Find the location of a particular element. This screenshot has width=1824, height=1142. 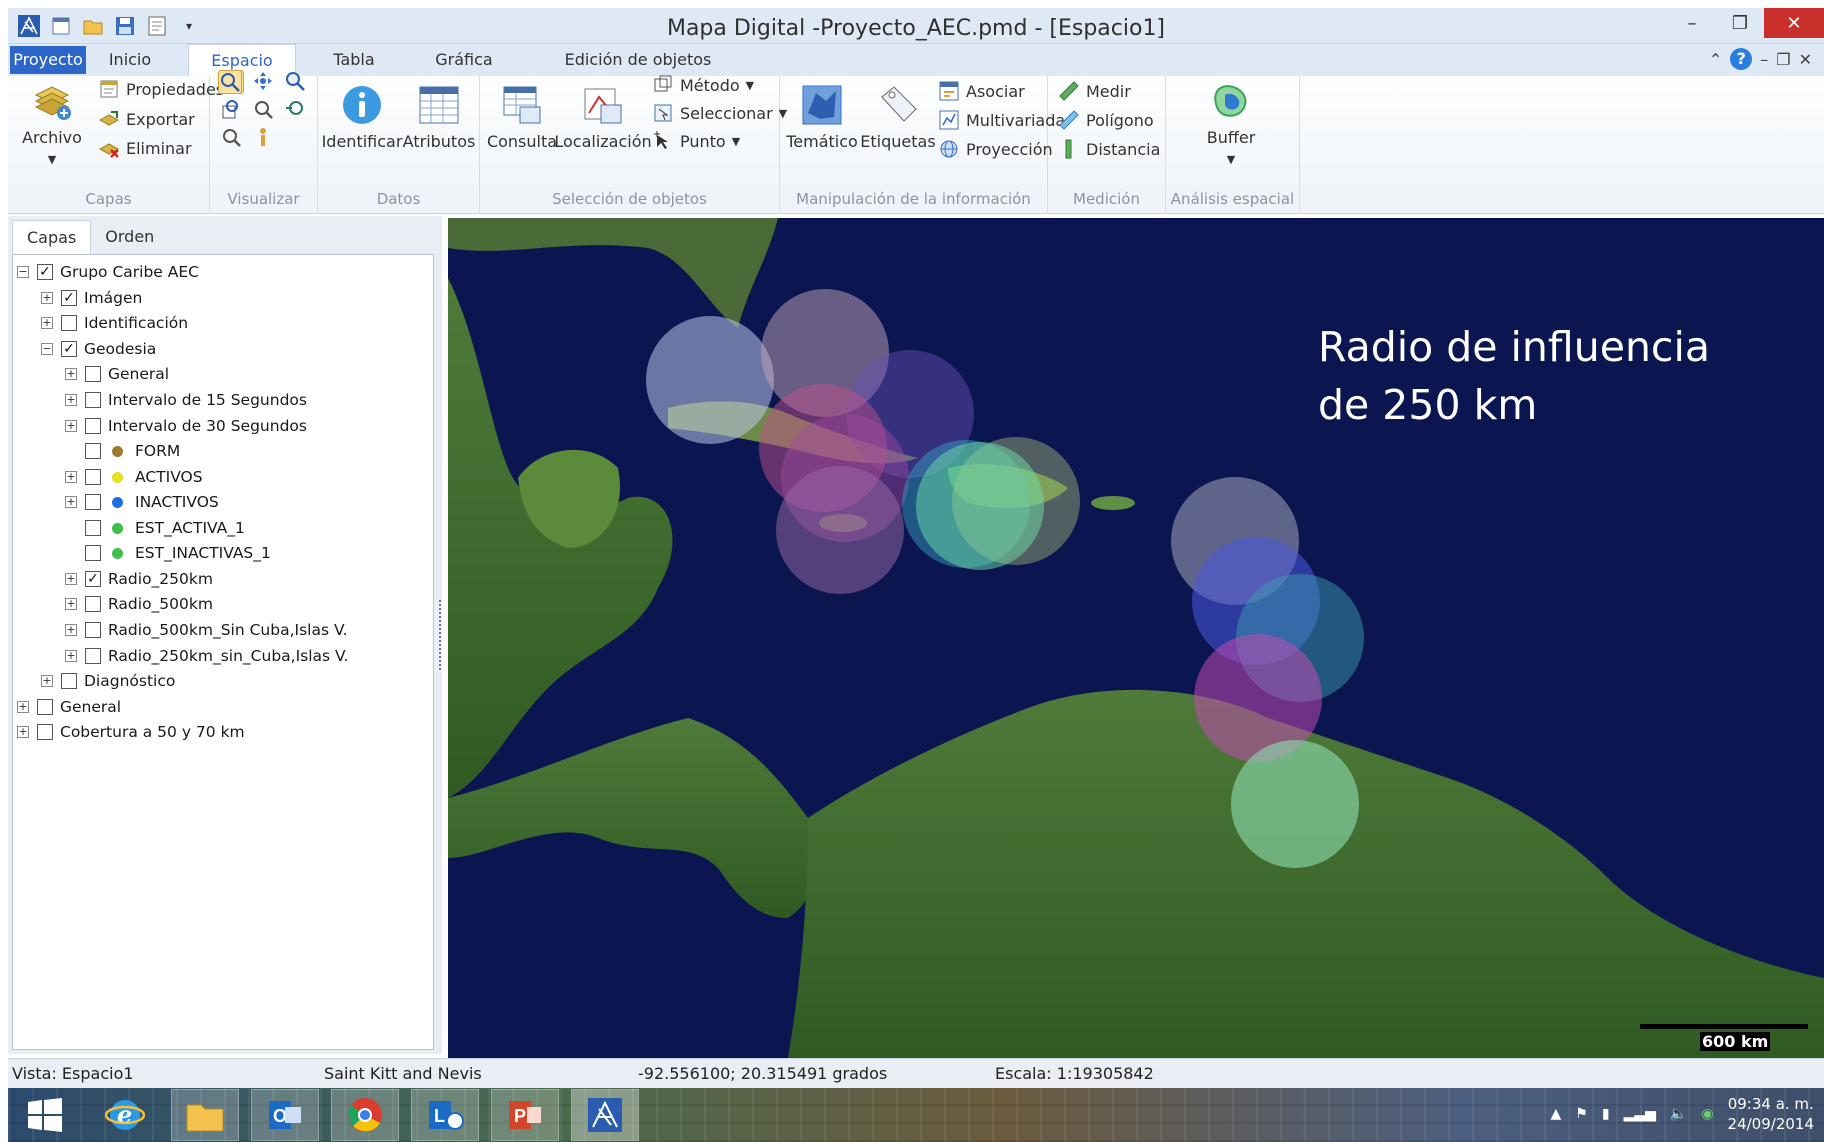

tree-node-general: + General is located at coordinates (69, 707).